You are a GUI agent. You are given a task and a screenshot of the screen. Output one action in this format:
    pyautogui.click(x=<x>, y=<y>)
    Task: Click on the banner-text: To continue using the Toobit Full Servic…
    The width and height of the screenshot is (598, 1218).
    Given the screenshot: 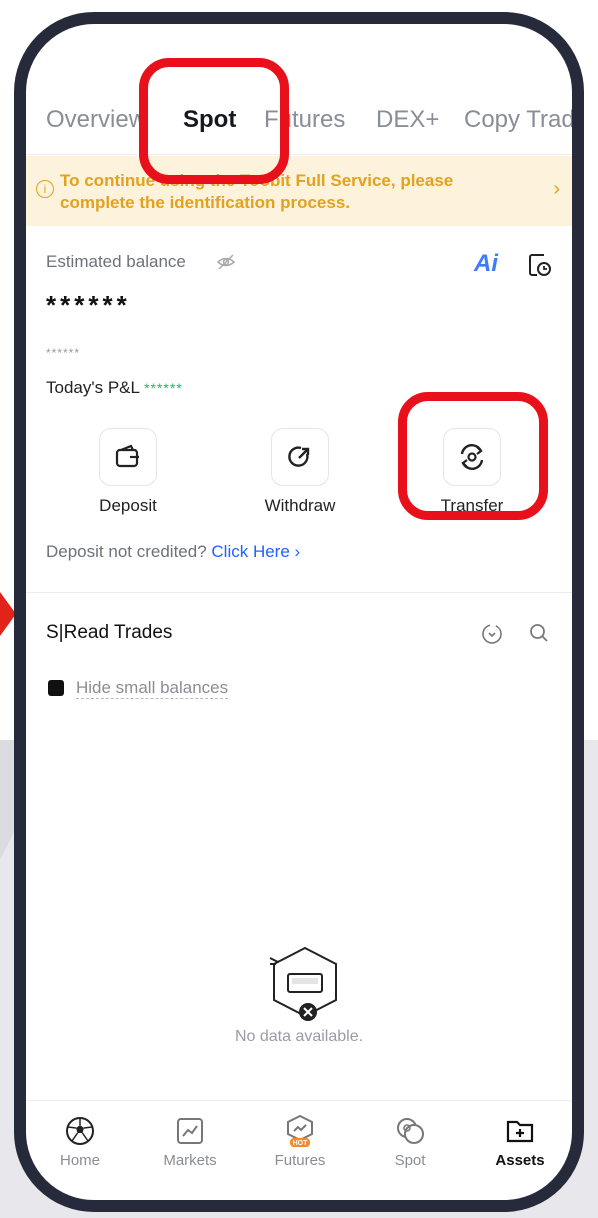 What is the action you would take?
    pyautogui.click(x=257, y=191)
    